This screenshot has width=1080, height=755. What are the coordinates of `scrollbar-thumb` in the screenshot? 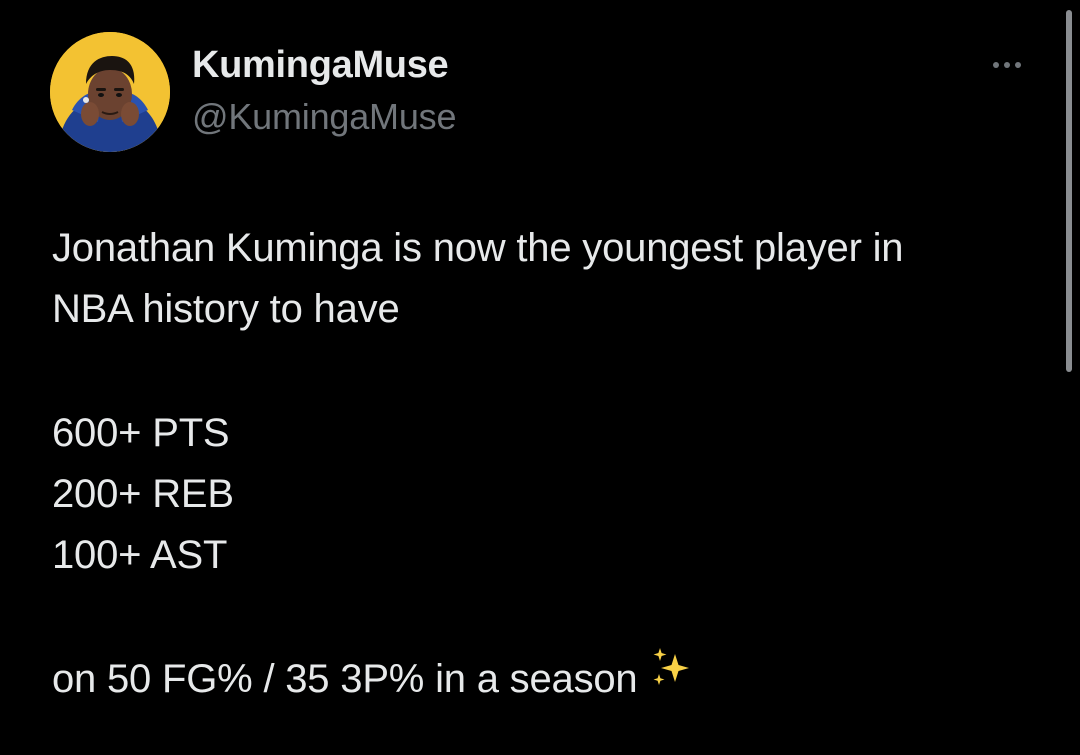 It's located at (1069, 191).